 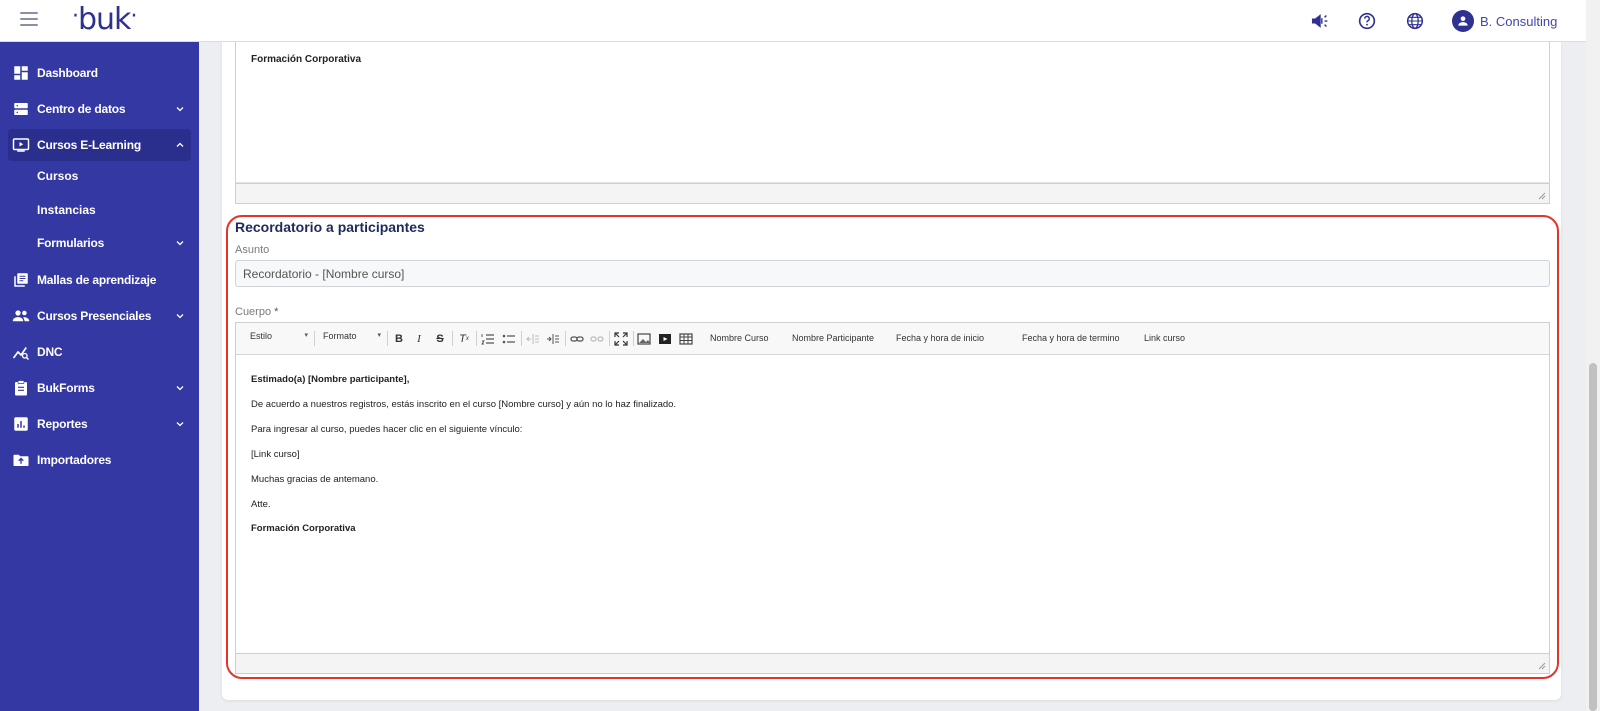 What do you see at coordinates (739, 338) in the screenshot?
I see `insert-nombre-curso-button: Nombre Curso` at bounding box center [739, 338].